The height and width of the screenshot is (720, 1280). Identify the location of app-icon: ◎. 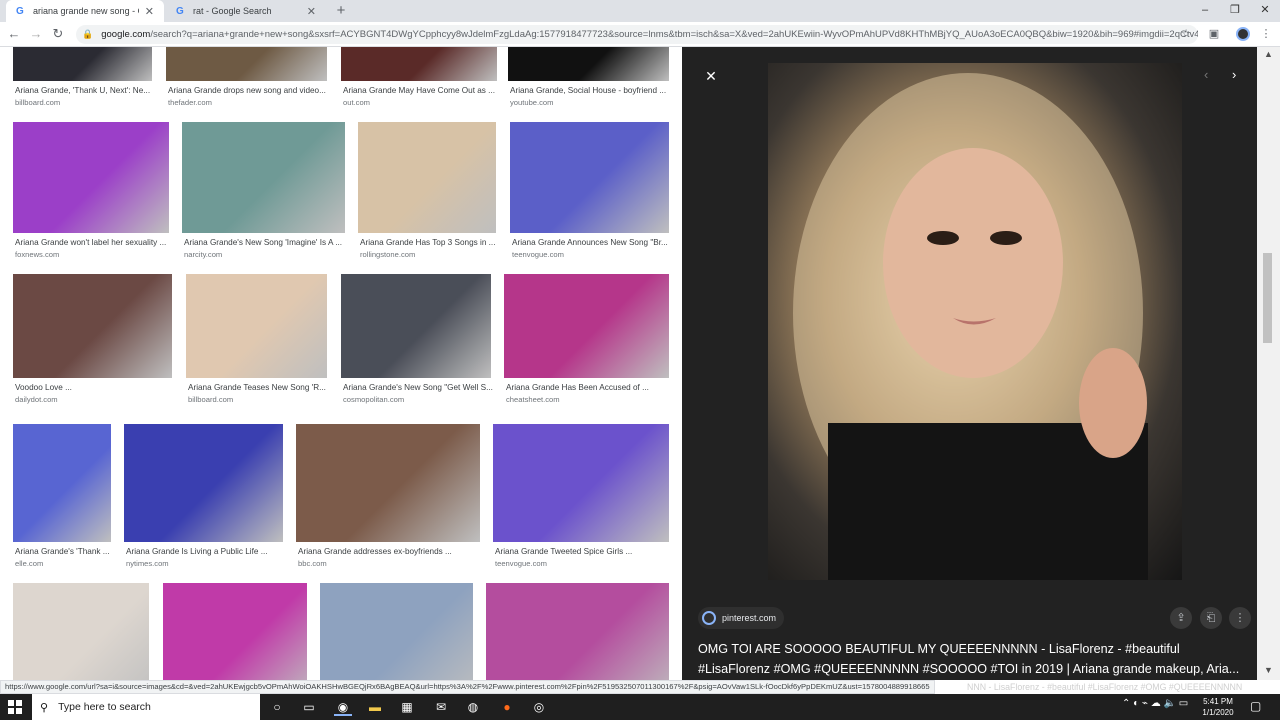
(539, 707).